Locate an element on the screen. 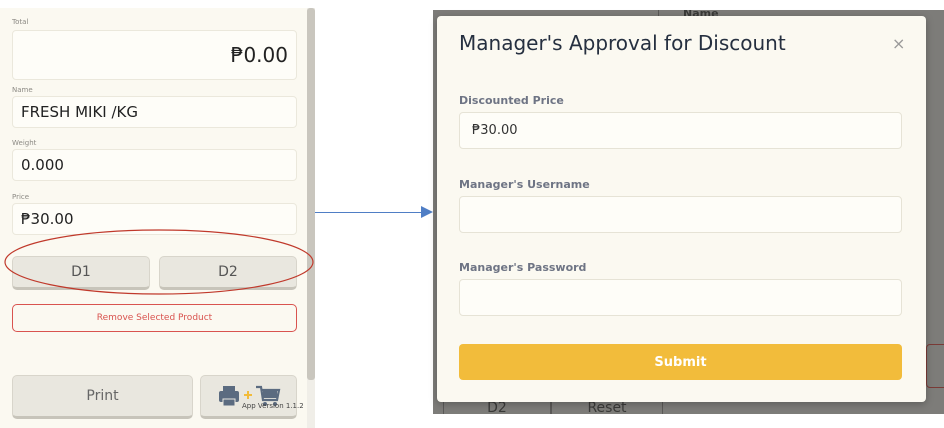 The image size is (944, 428). manager-username-input is located at coordinates (680, 214).